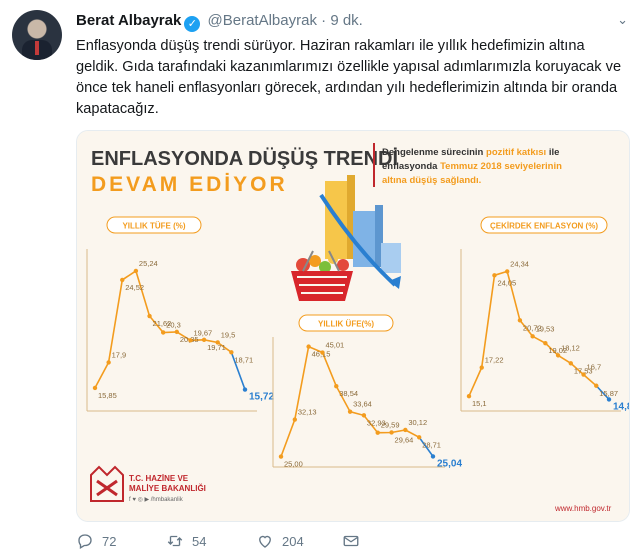  What do you see at coordinates (608, 393) in the screenshot?
I see `data-label: 15,87` at bounding box center [608, 393].